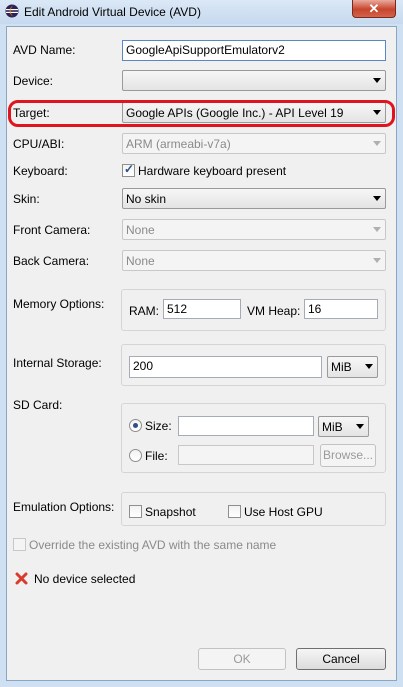 This screenshot has width=403, height=687. I want to click on memory-options-label: Memory Options:, so click(59, 304).